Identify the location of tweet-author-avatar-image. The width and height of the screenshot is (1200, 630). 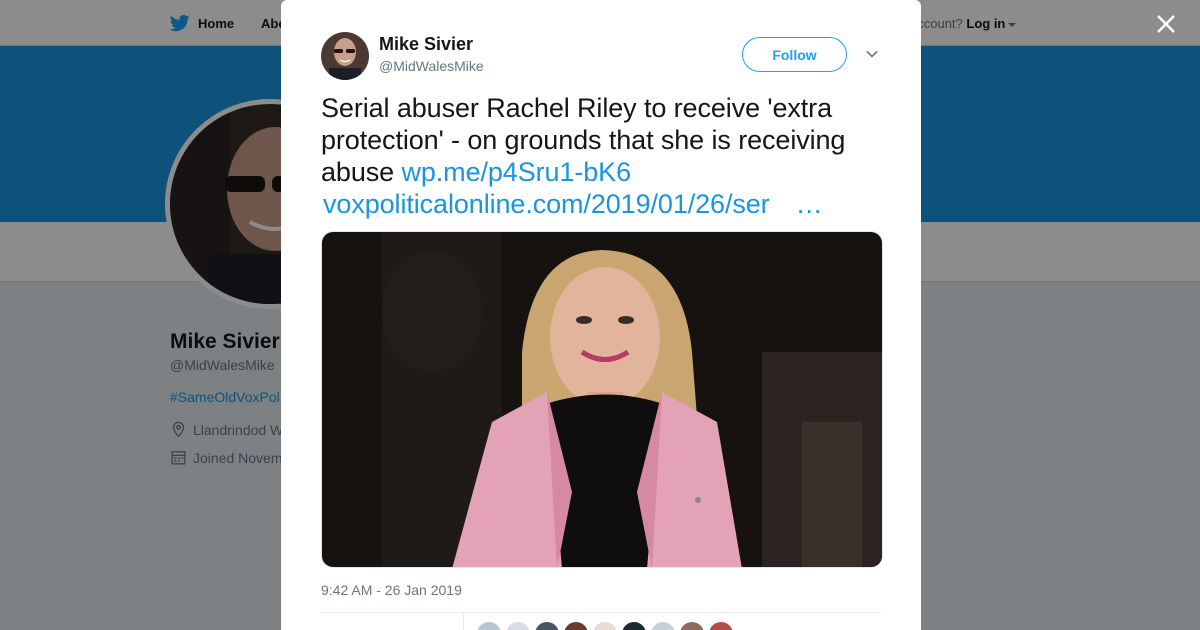
(345, 56).